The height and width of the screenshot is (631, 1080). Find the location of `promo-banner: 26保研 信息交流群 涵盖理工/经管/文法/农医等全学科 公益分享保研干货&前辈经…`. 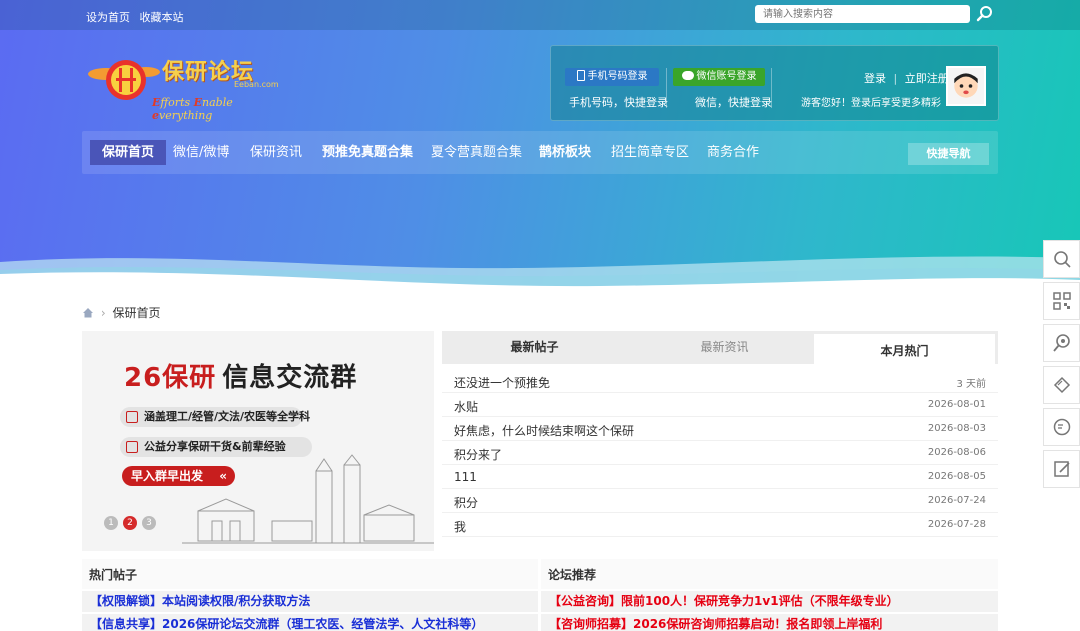

promo-banner: 26保研 信息交流群 涵盖理工/经管/文法/农医等全学科 公益分享保研干货&前辈经… is located at coordinates (258, 441).